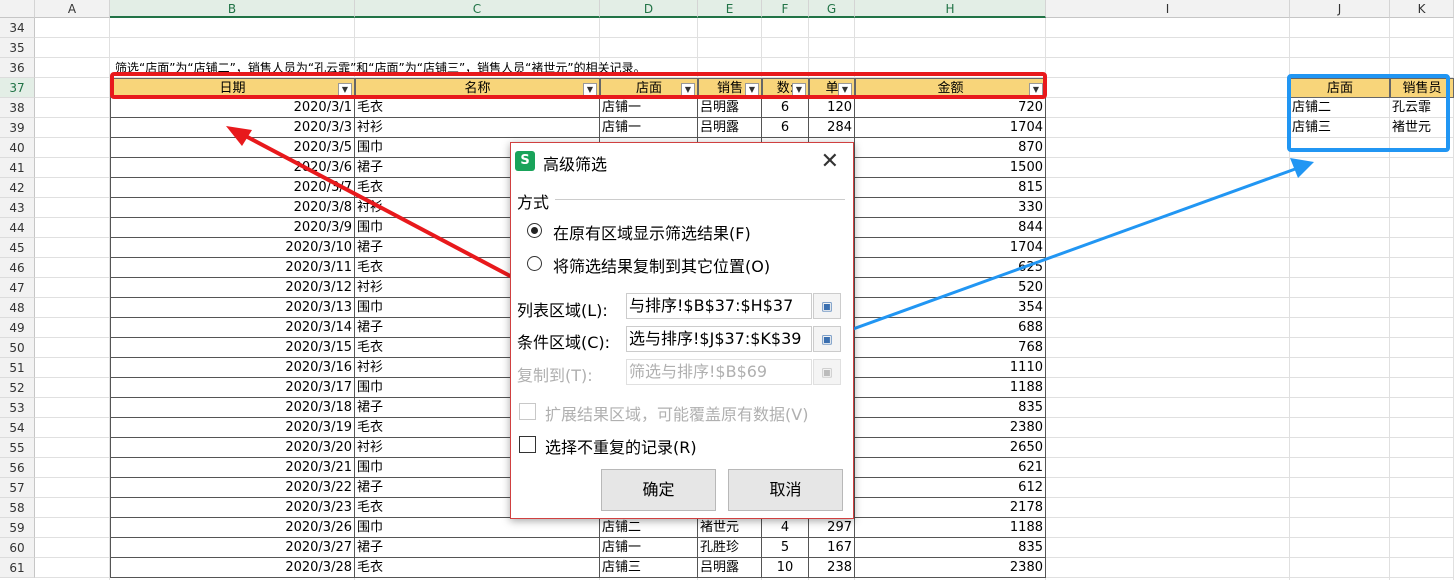  I want to click on radio-in-place-label: 在原有区域显示筛选结果(F), so click(652, 232).